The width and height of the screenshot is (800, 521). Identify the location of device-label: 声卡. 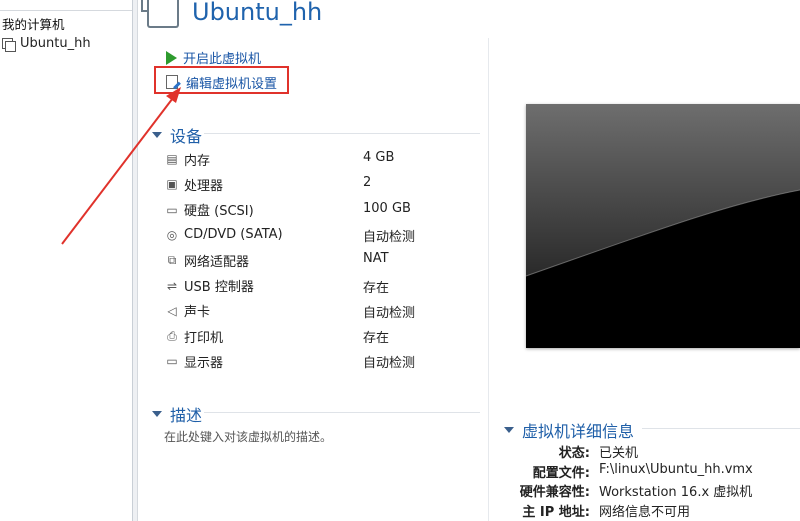
(197, 313).